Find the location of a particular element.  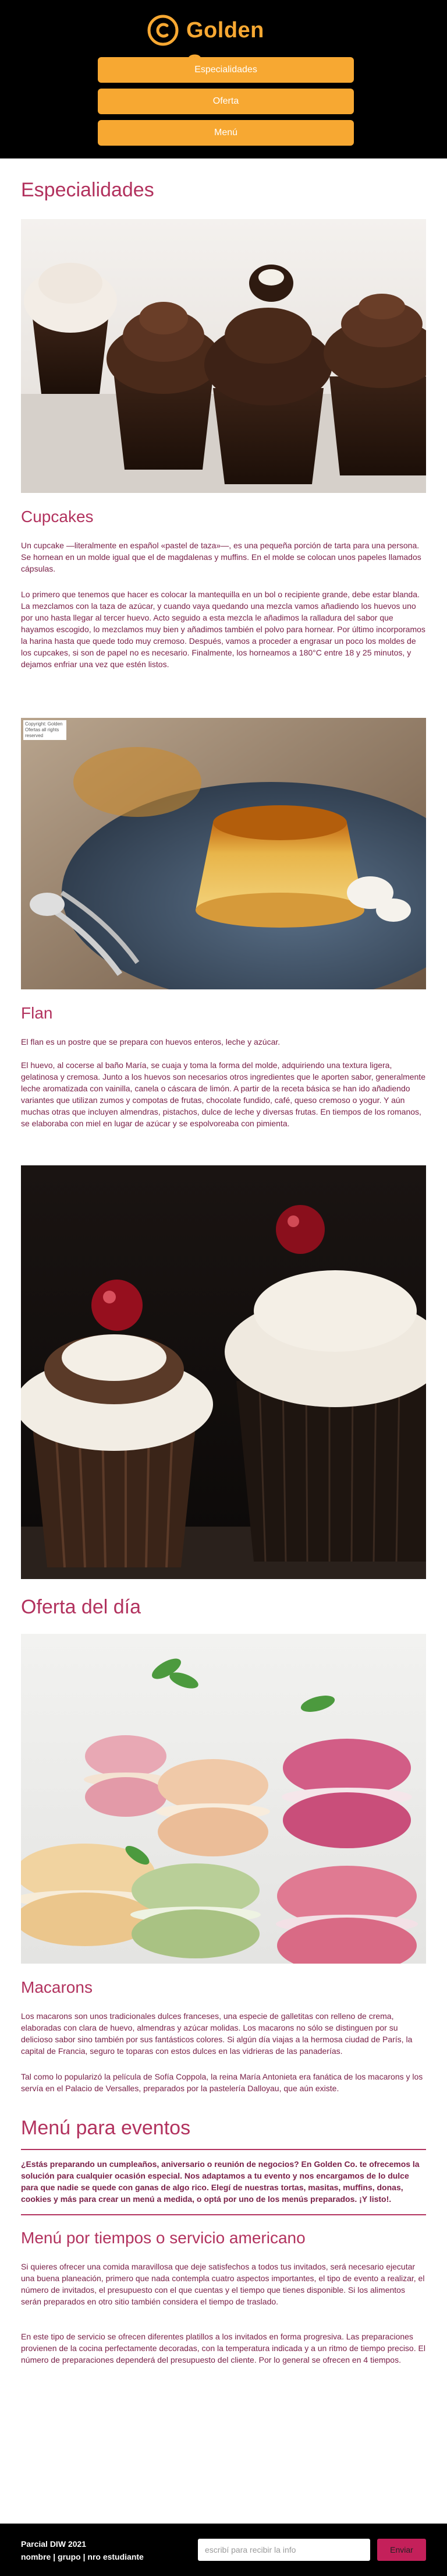

divider-bottom is located at coordinates (223, 2214).